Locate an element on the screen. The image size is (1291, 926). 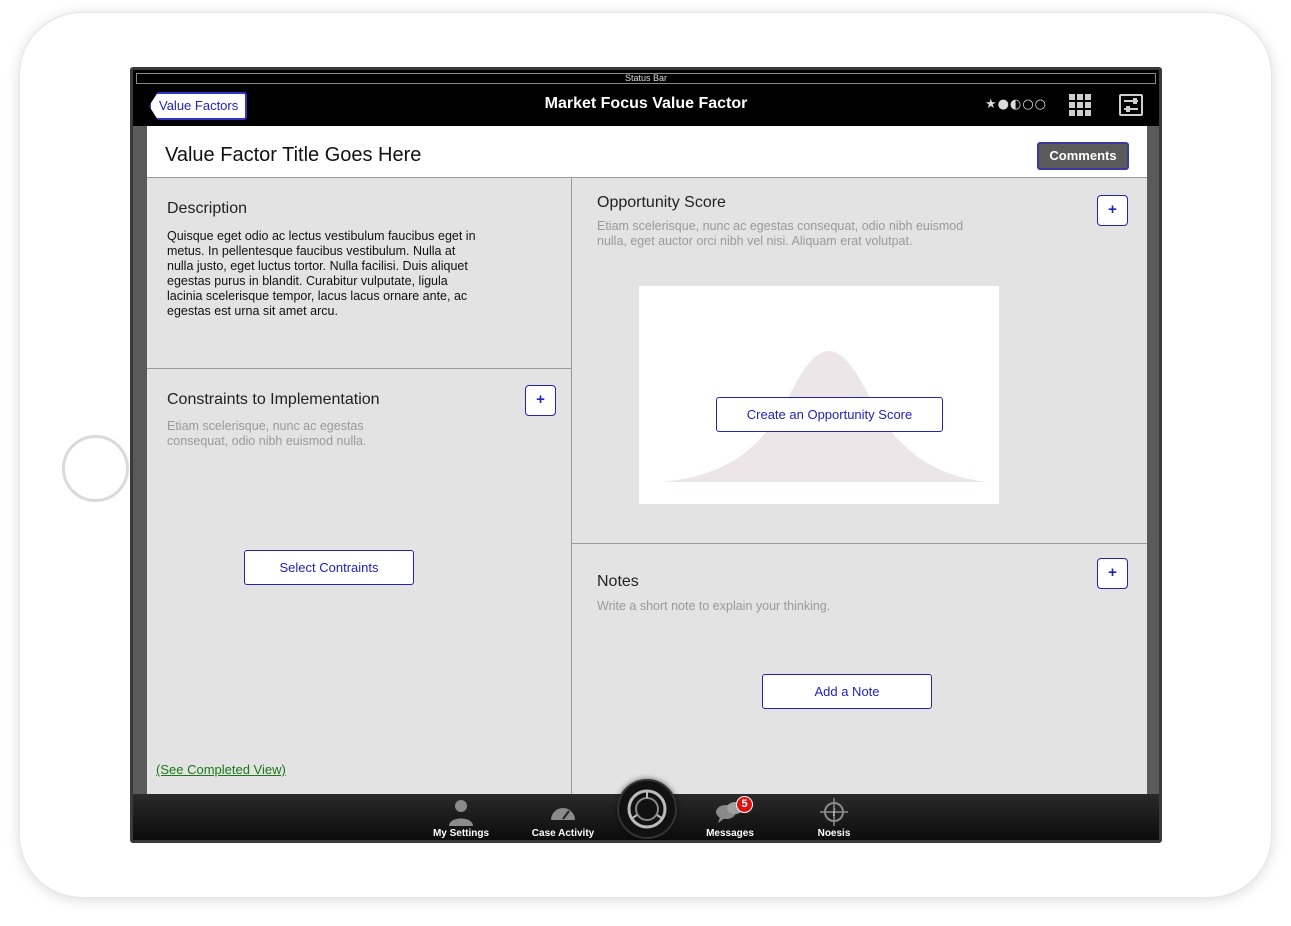
page-title: Value Factor Title Goes Here is located at coordinates (293, 155).